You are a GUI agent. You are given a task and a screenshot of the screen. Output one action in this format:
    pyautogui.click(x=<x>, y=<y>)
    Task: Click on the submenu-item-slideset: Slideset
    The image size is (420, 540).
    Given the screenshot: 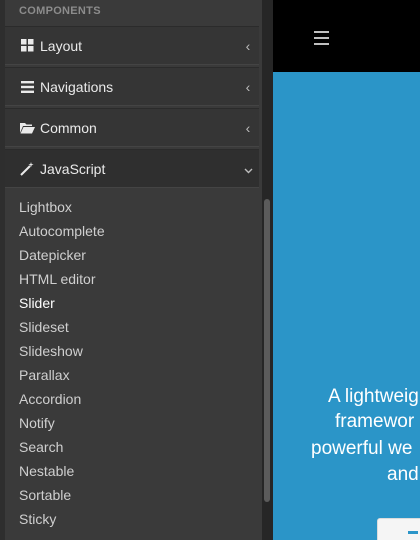 What is the action you would take?
    pyautogui.click(x=62, y=330)
    